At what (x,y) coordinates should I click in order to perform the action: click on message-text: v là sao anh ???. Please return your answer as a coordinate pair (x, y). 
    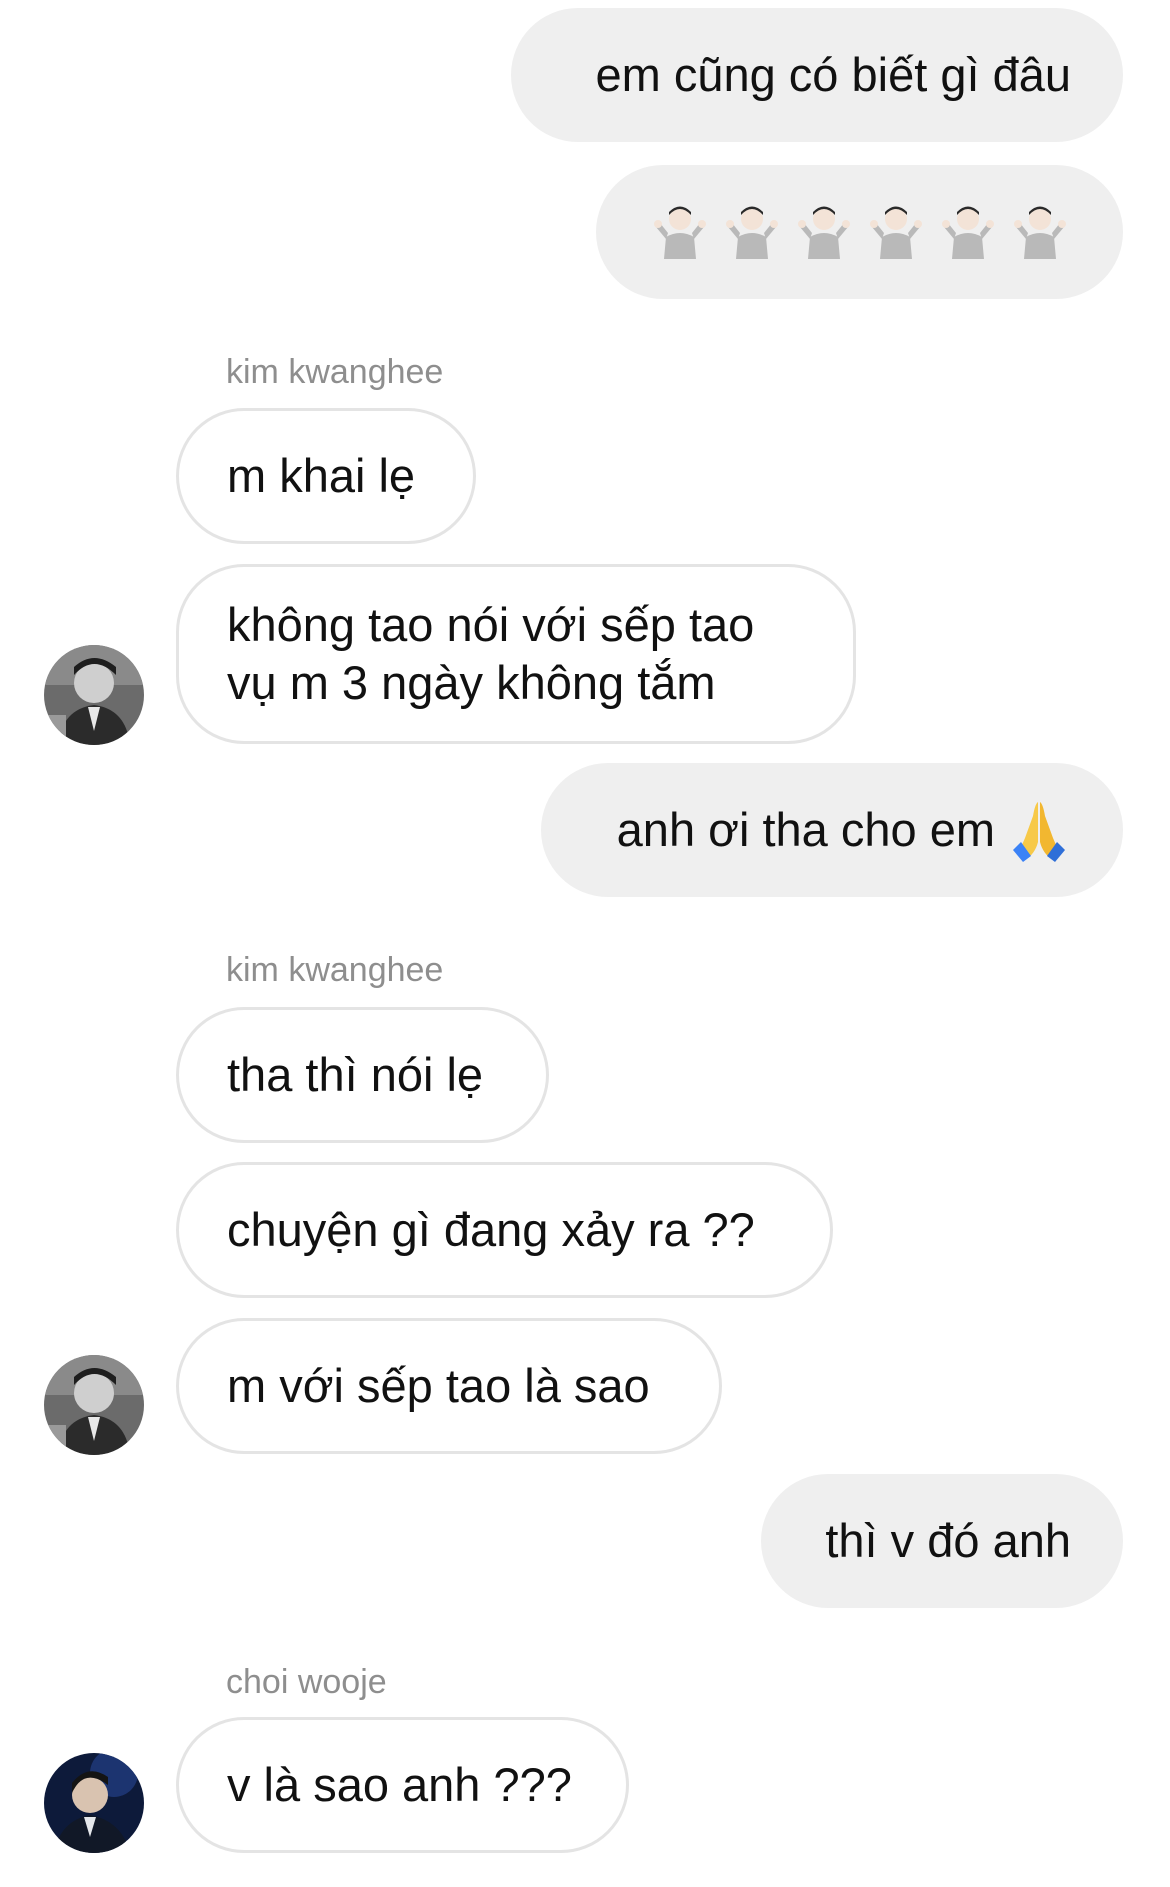
    Looking at the image, I should click on (399, 1784).